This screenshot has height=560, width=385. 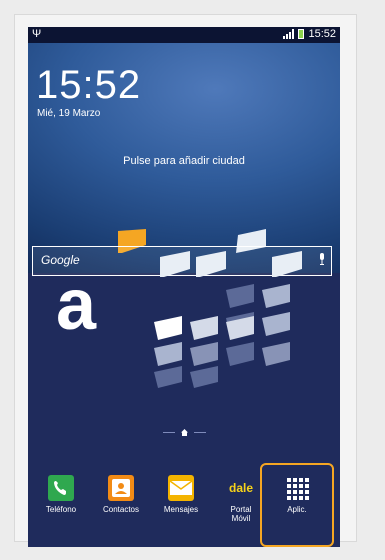 I want to click on apps-highlight, so click(x=297, y=505).